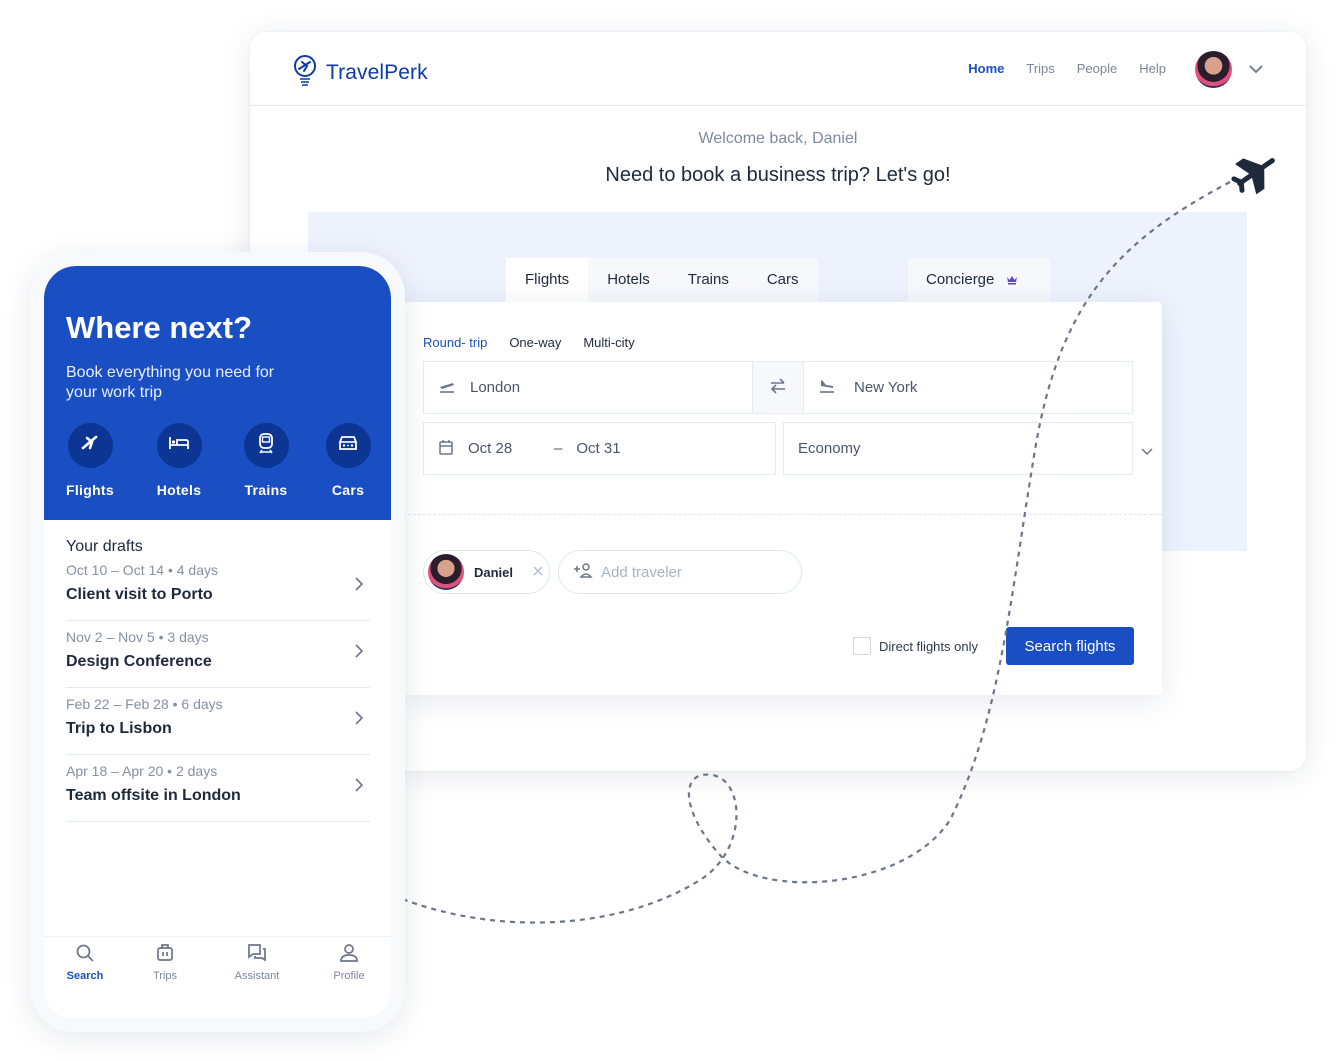  What do you see at coordinates (778, 69) in the screenshot?
I see `top-navigation-bar: TravelPerk Home Trips People Help` at bounding box center [778, 69].